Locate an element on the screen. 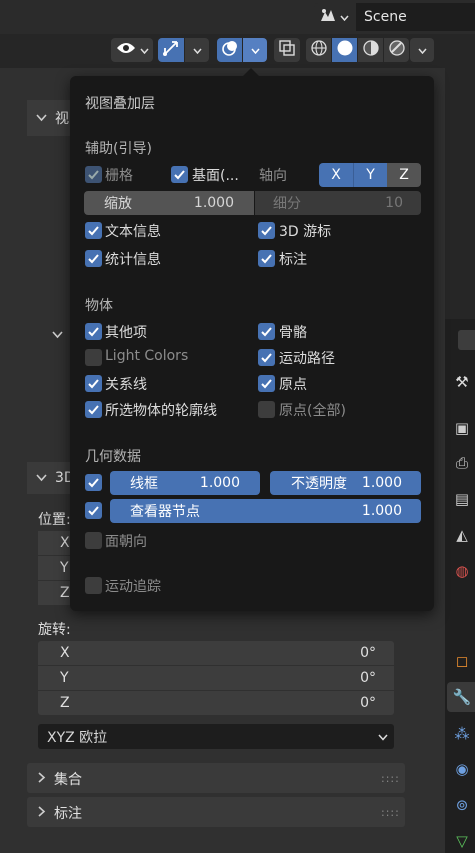 This screenshot has height=853, width=475. scene-icon: ◭ is located at coordinates (462, 535).